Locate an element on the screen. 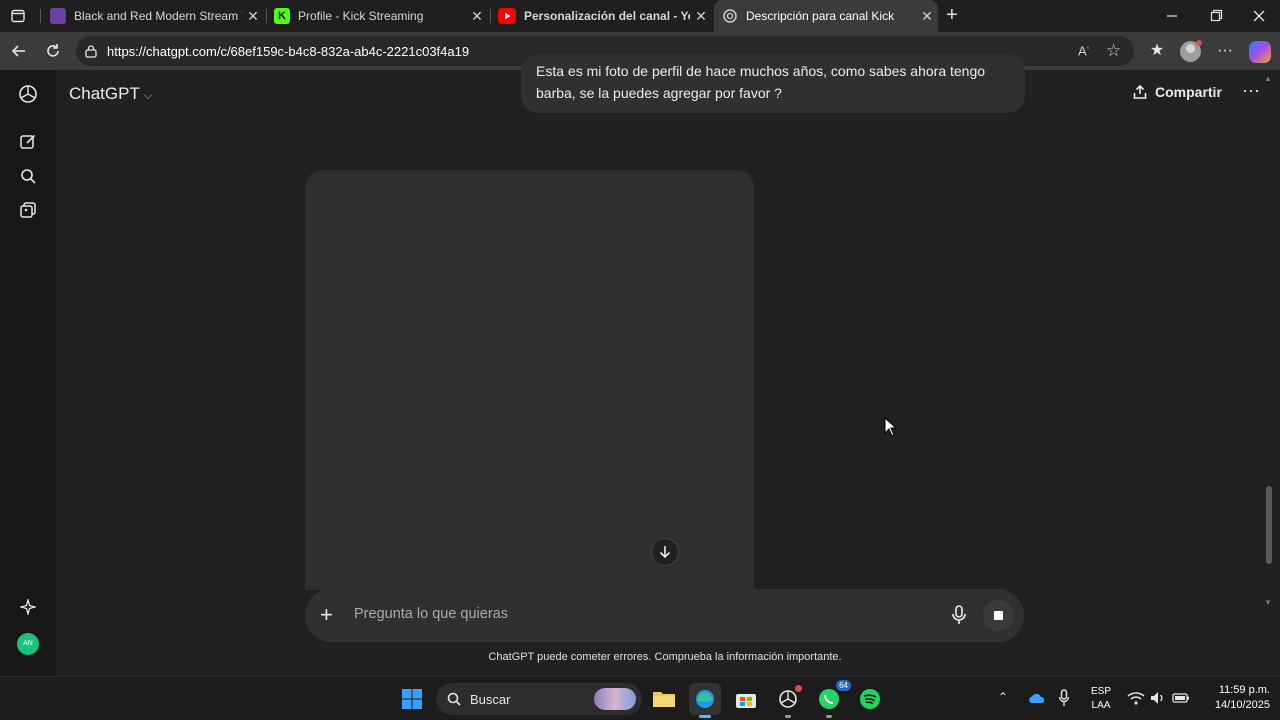 The width and height of the screenshot is (1280, 720). edge-browser-icon is located at coordinates (705, 700).